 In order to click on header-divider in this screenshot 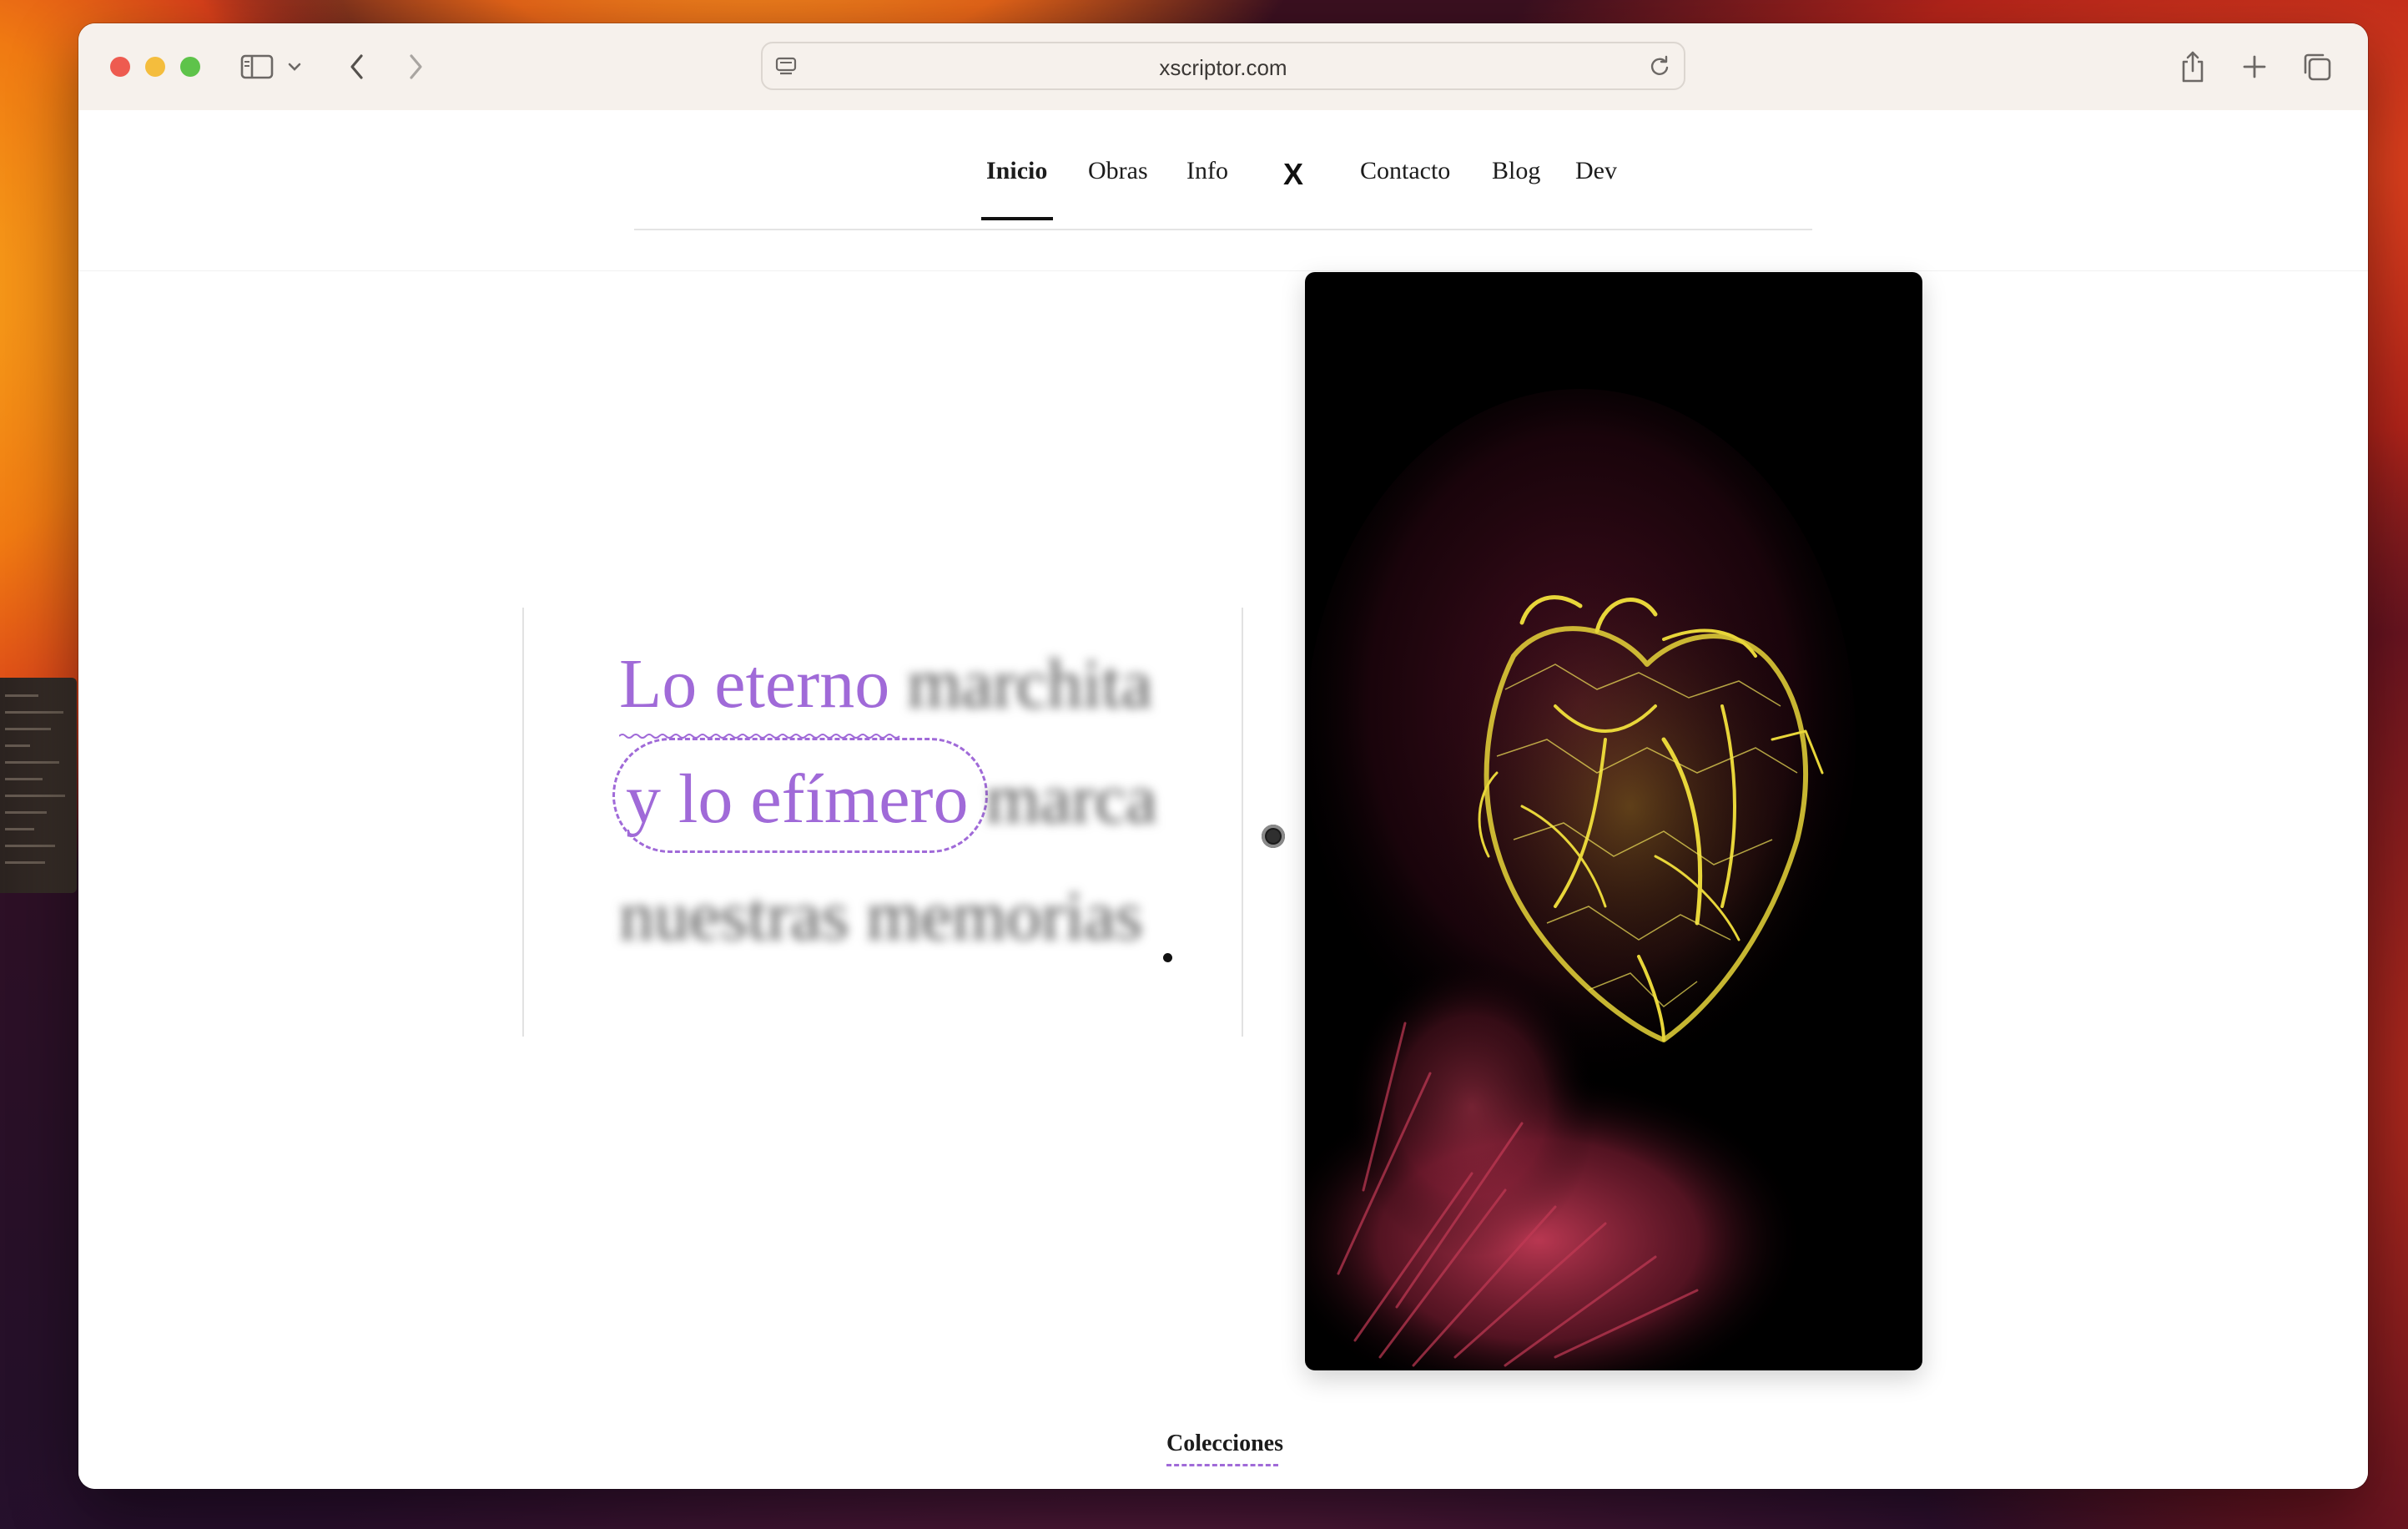, I will do `click(1223, 271)`.